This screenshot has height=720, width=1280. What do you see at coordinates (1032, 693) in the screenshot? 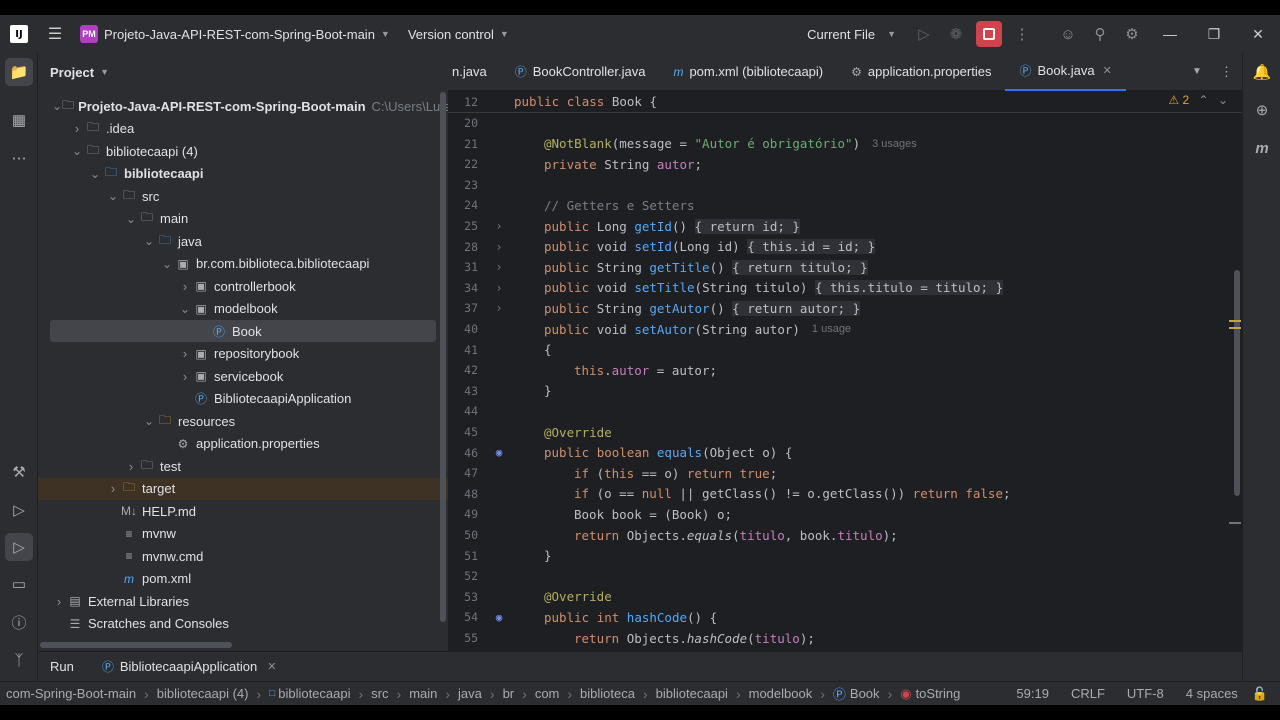
I see `caret-position: 59:19` at bounding box center [1032, 693].